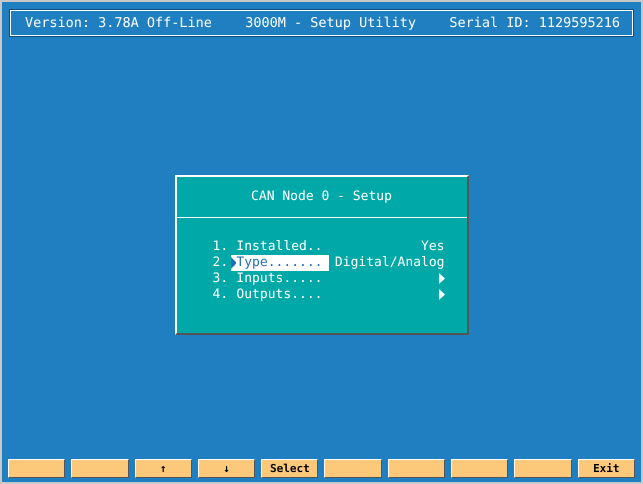  I want to click on function-key: Select, so click(289, 468).